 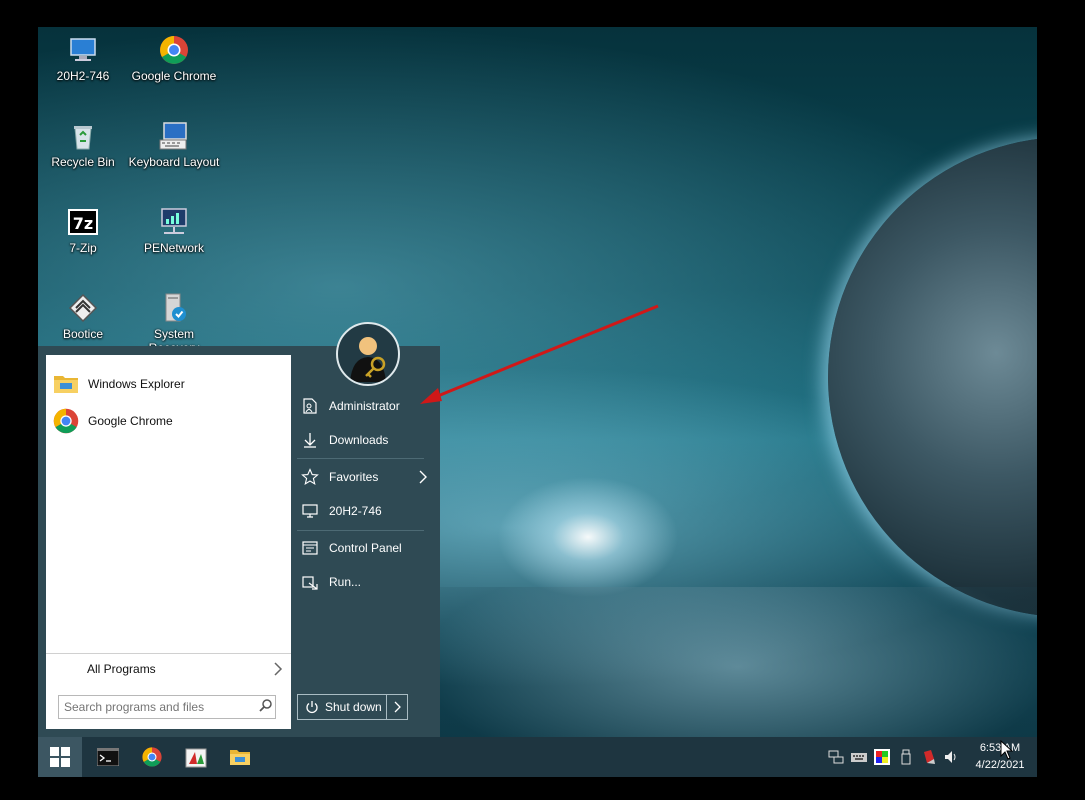 What do you see at coordinates (136, 384) in the screenshot?
I see `pinned-item-label: Windows Explorer` at bounding box center [136, 384].